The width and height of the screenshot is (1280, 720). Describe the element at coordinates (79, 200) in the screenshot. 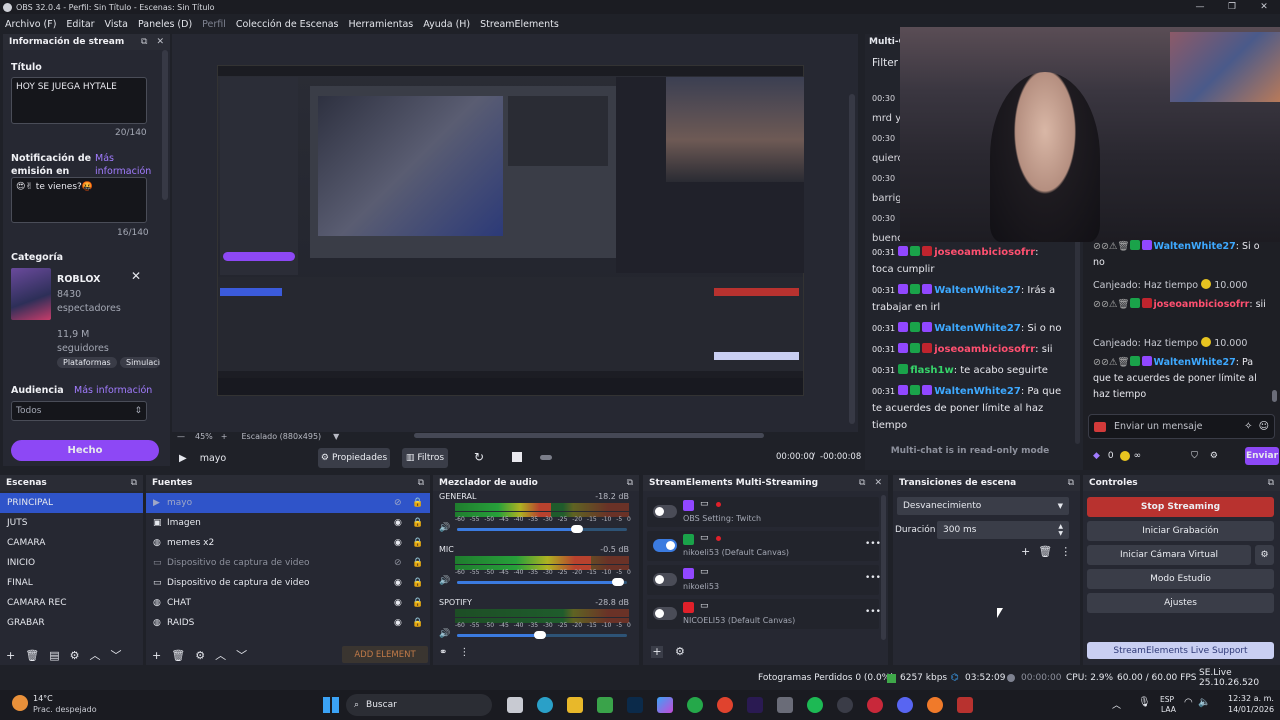

I see `notif-input: 😍✌ te vienes?🤬` at that location.